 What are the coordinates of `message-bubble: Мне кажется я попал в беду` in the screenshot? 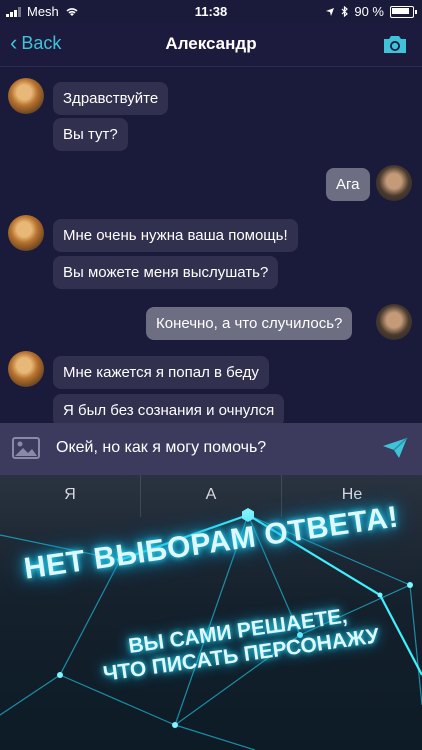 It's located at (161, 372).